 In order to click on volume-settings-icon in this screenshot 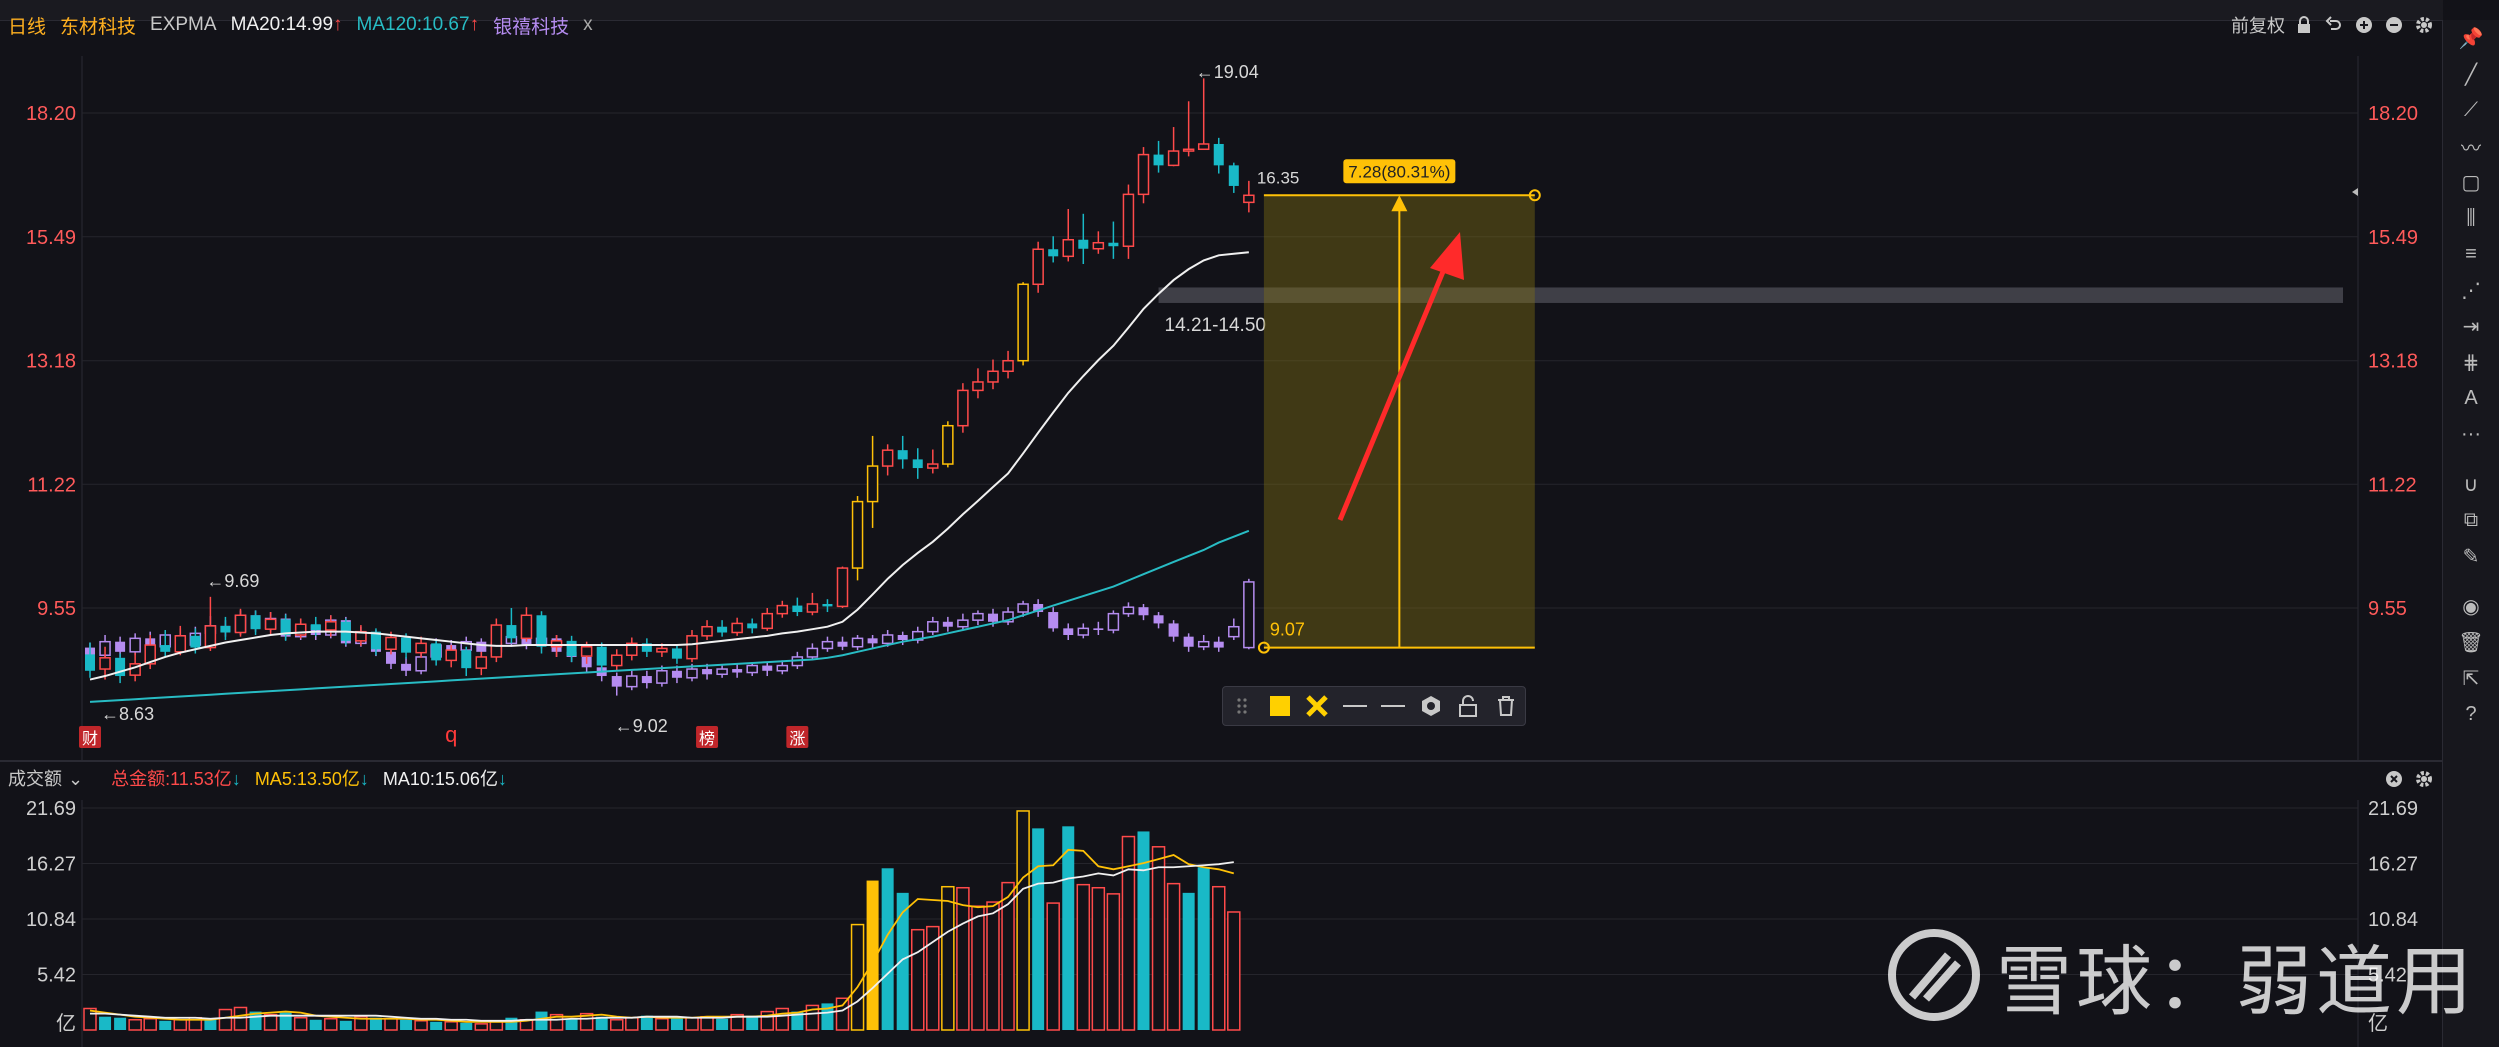, I will do `click(2424, 779)`.